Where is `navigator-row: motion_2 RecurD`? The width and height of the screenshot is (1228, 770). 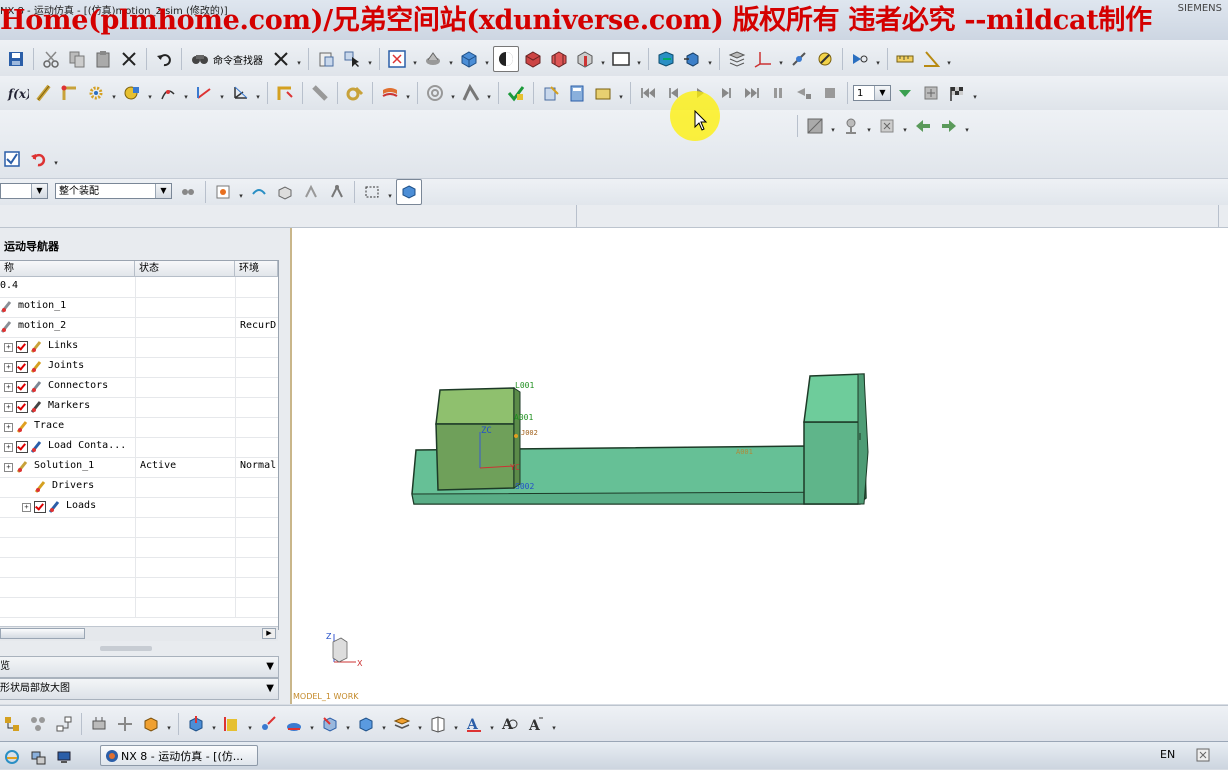
navigator-row: motion_2 RecurD is located at coordinates (139, 327).